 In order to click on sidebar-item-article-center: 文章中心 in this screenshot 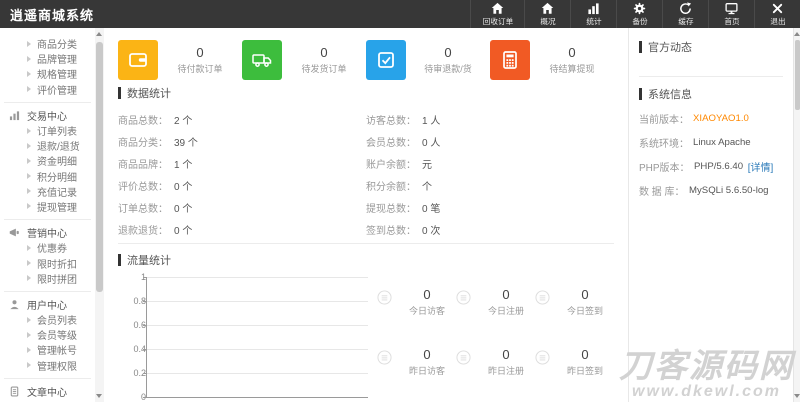, I will do `click(47, 391)`.